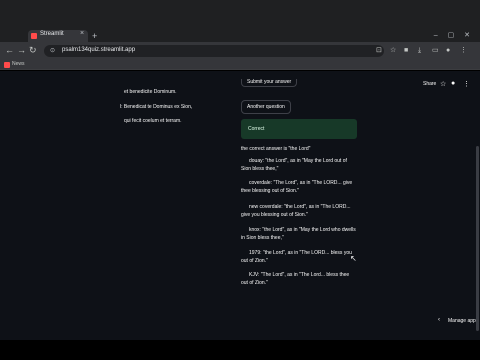  I want to click on browser-tab: Streamlit ×, so click(58, 36).